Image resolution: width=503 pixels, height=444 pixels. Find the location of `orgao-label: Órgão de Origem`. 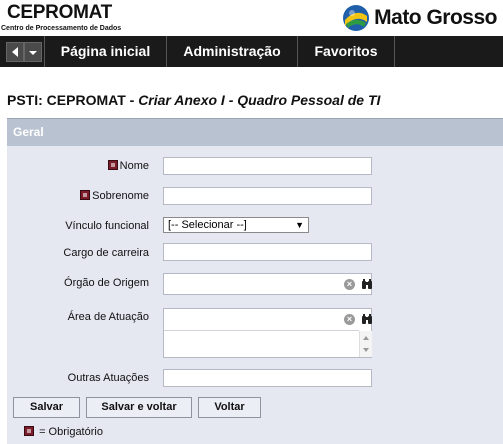

orgao-label: Órgão de Origem is located at coordinates (106, 283).